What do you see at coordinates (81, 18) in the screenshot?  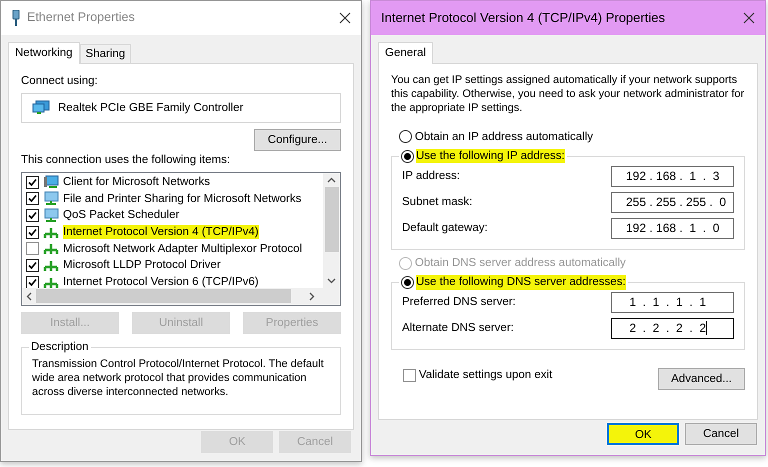 I see `window-title: Ethernet Properties` at bounding box center [81, 18].